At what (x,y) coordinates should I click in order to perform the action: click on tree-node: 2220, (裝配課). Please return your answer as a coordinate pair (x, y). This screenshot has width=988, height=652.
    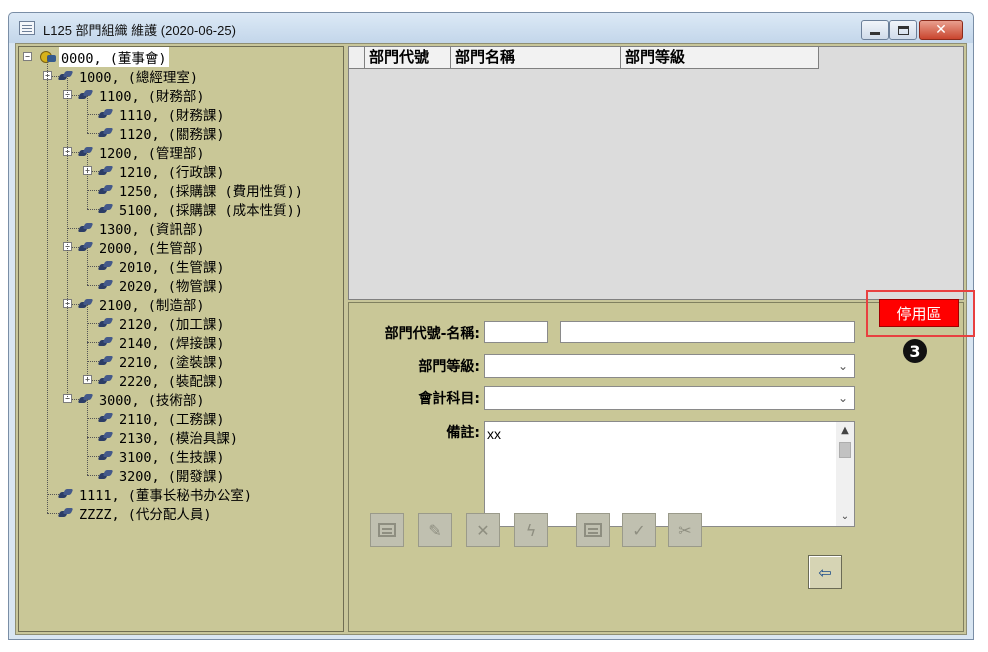
    Looking at the image, I should click on (163, 380).